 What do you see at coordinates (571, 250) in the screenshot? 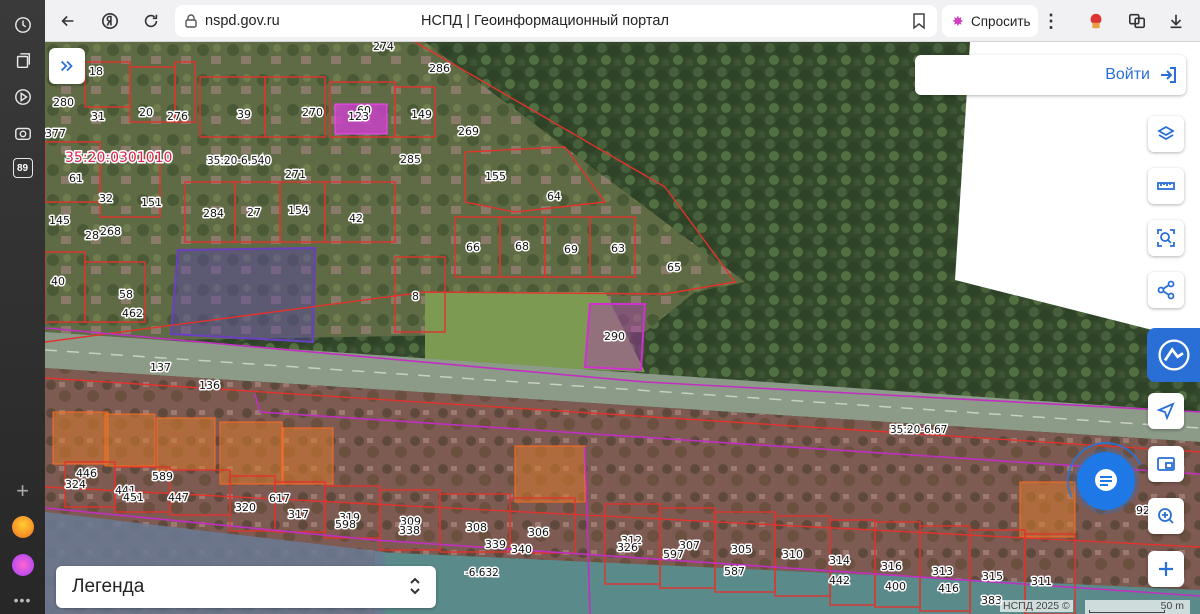
I see `parcel-number-label: 69` at bounding box center [571, 250].